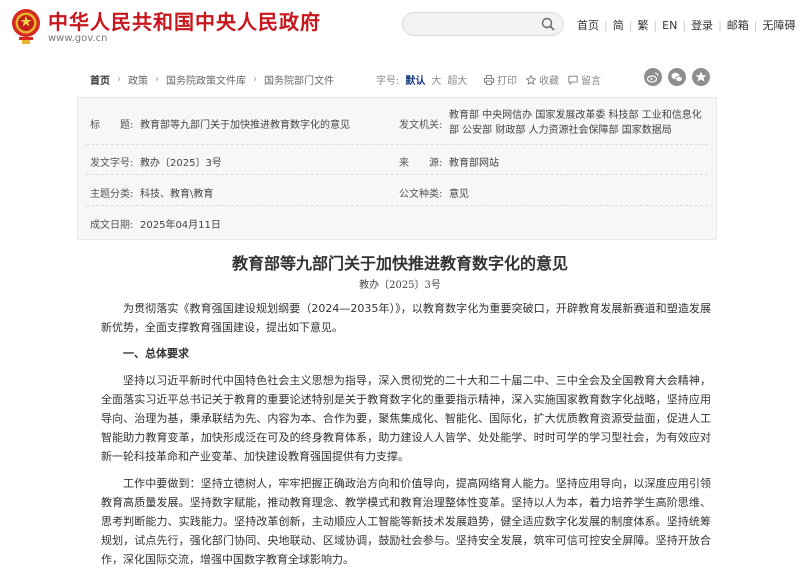 Image resolution: width=800 pixels, height=582 pixels. What do you see at coordinates (156, 353) in the screenshot?
I see `section-heading: 一、总体要求` at bounding box center [156, 353].